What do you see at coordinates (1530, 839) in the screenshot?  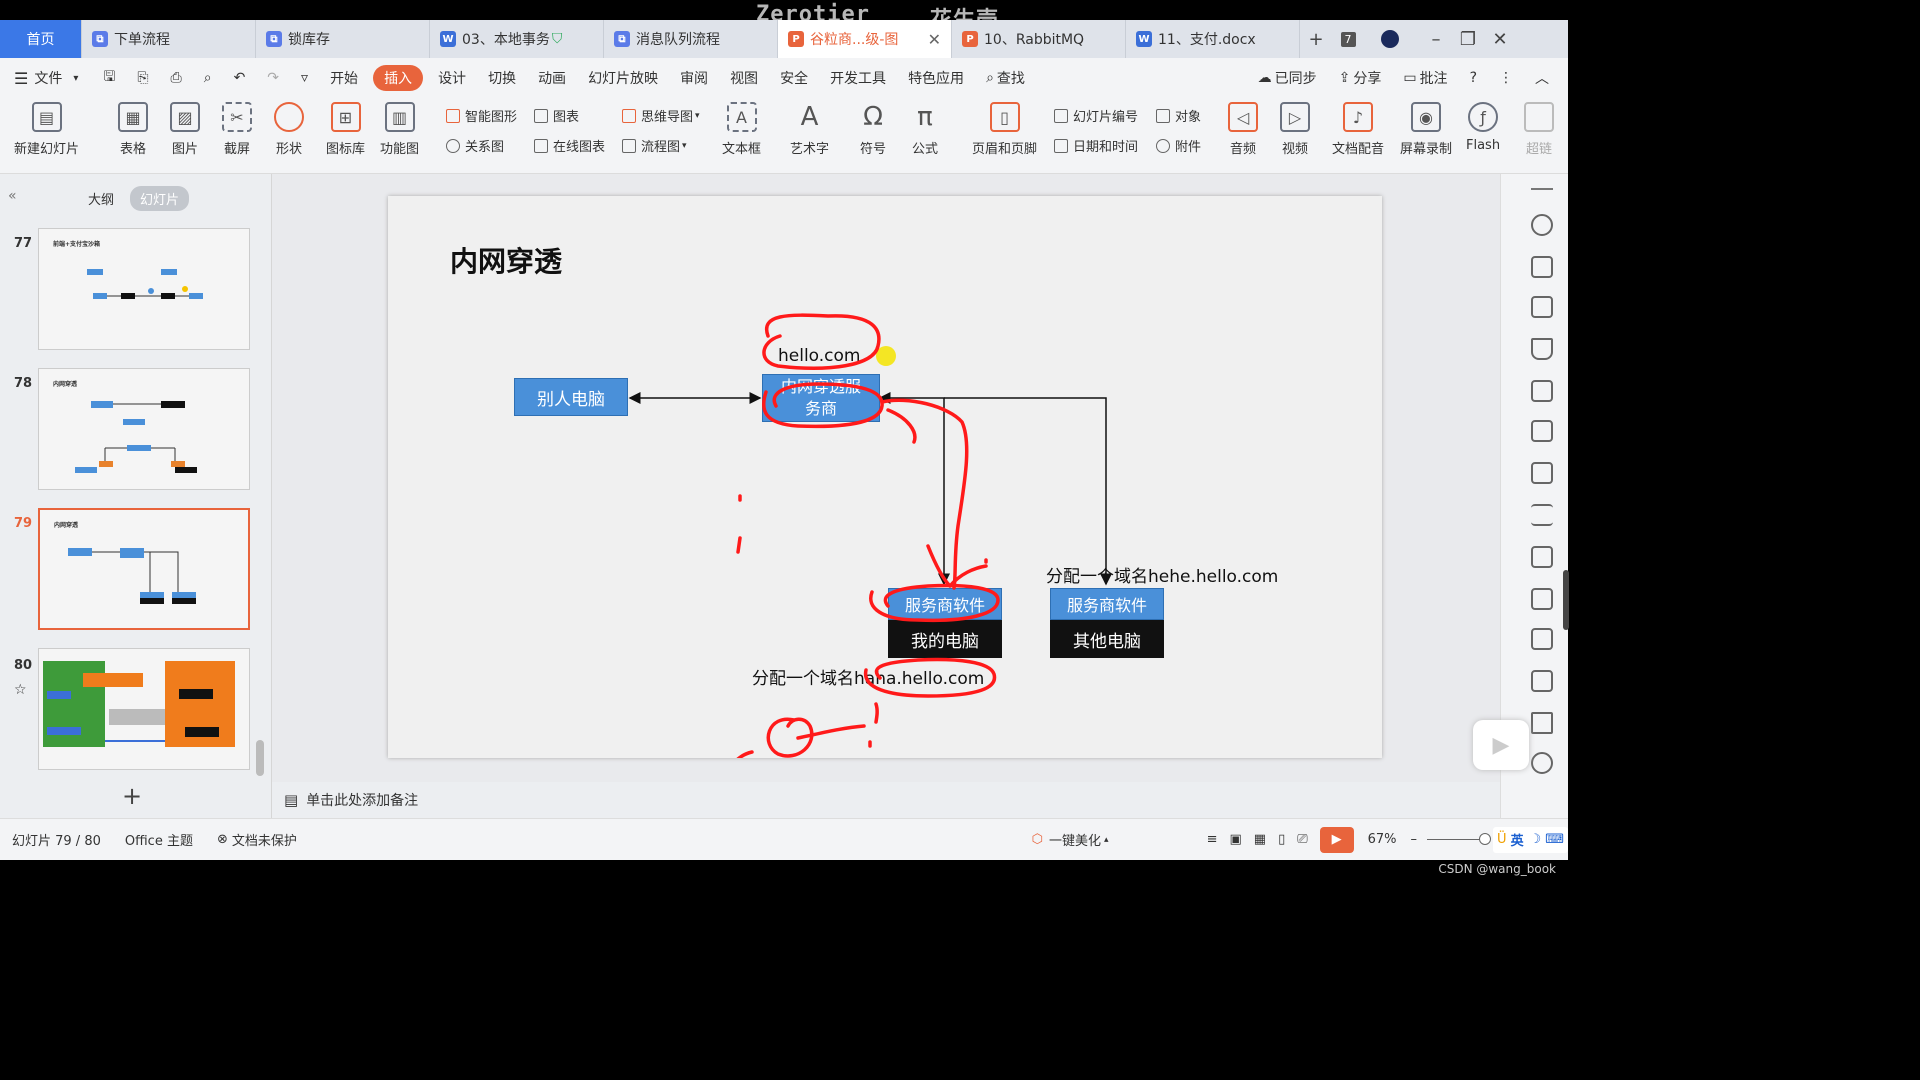 I see `ime-toolbar: Ü 英 ☽ ⌨` at bounding box center [1530, 839].